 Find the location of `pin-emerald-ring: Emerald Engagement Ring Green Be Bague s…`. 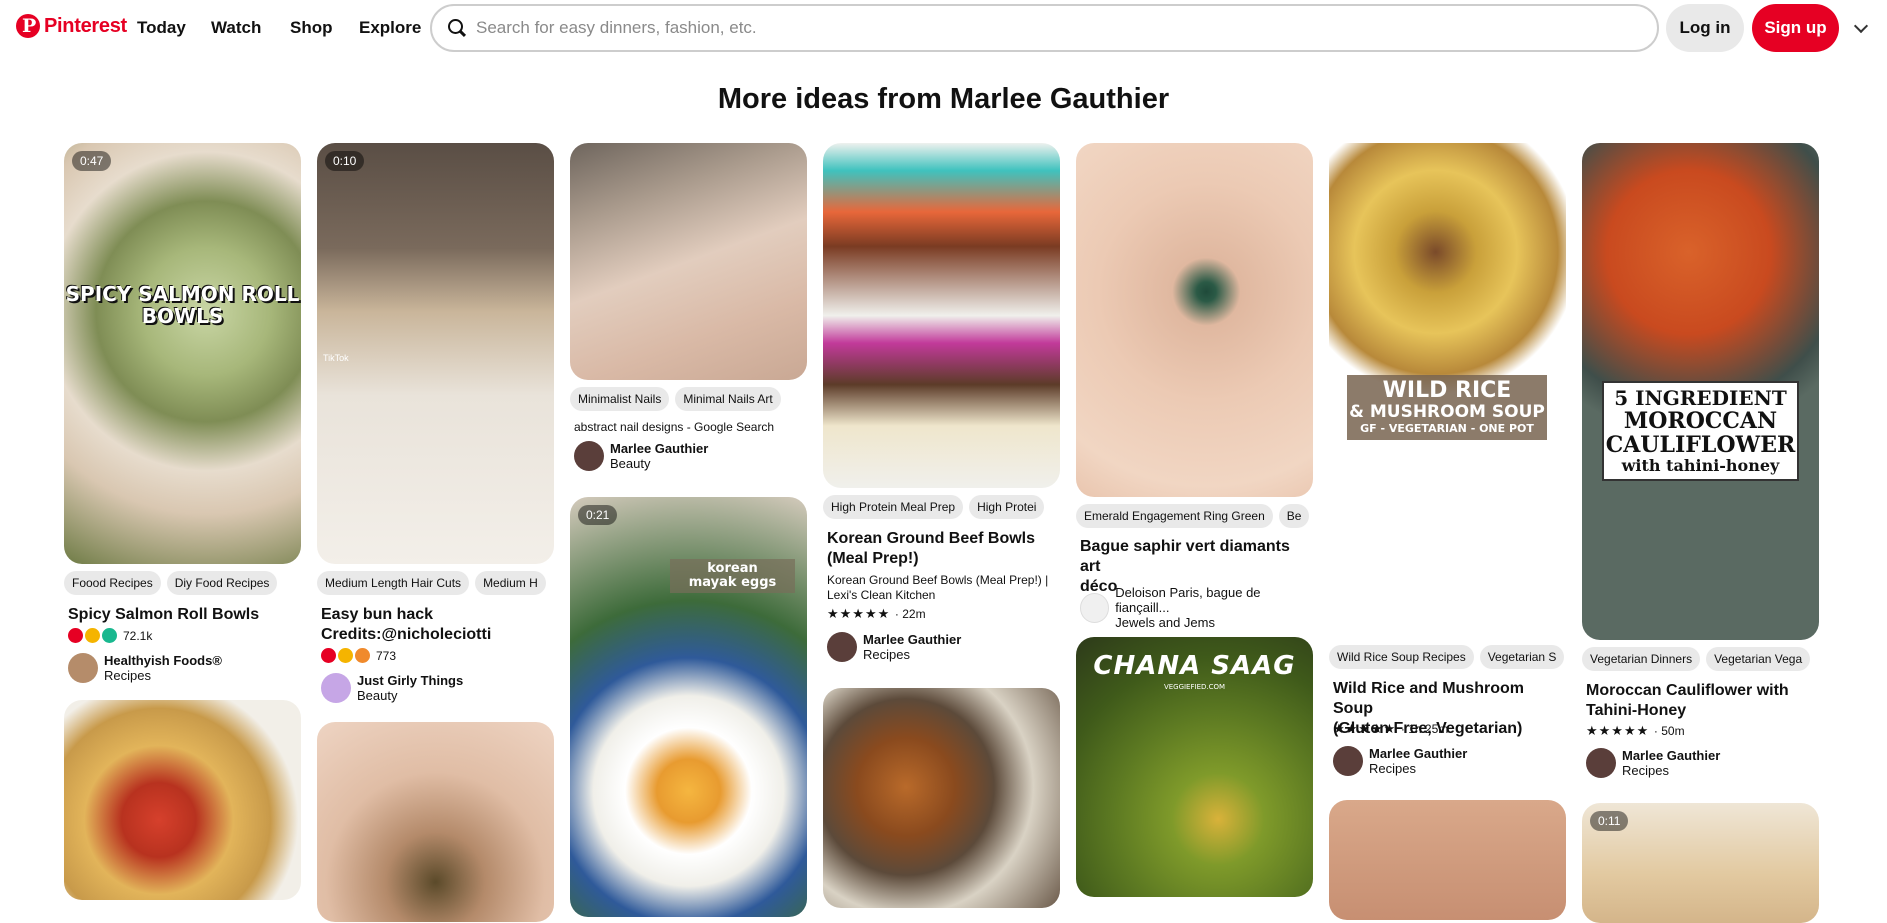

pin-emerald-ring: Emerald Engagement Ring Green Be Bague s… is located at coordinates (1194, 386).